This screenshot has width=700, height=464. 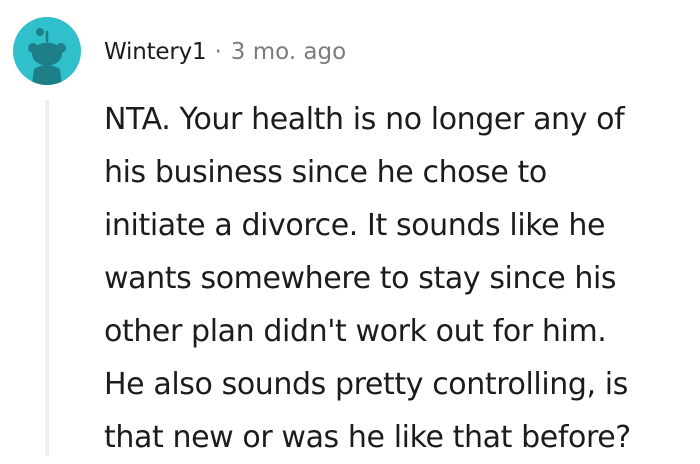 I want to click on avatar-icon, so click(x=47, y=51).